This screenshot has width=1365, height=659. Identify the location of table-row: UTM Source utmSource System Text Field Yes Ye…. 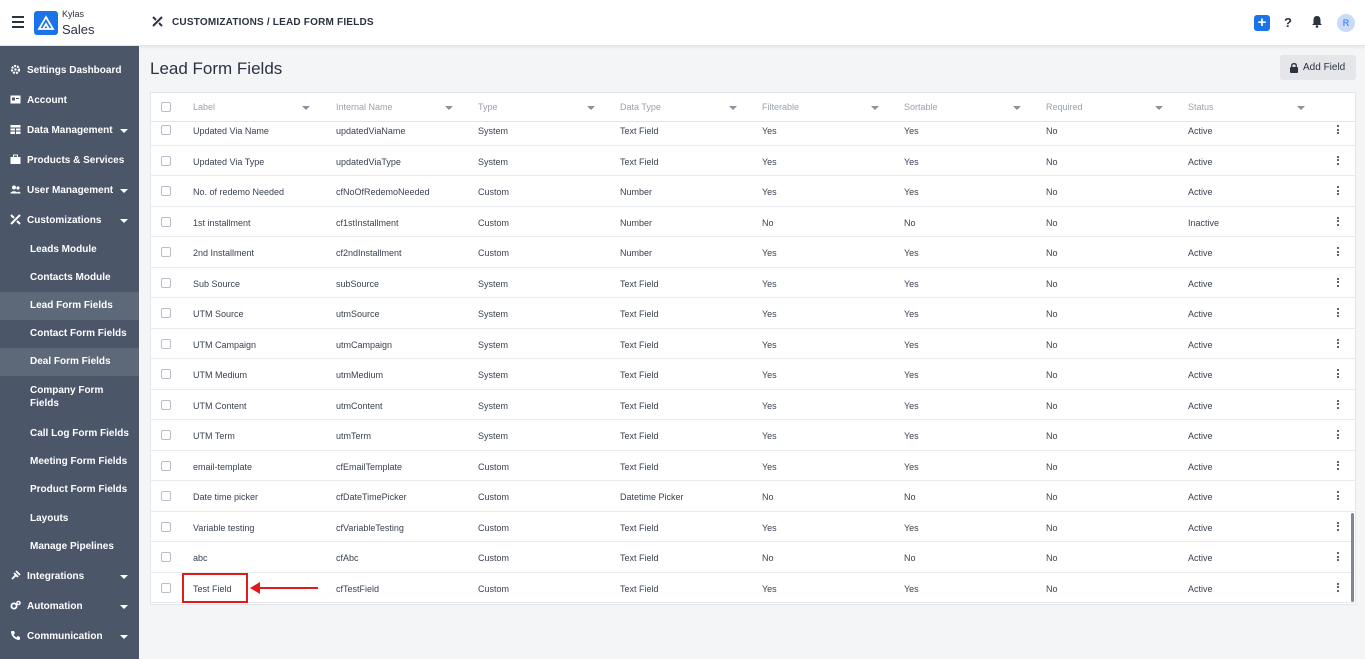
(753, 313).